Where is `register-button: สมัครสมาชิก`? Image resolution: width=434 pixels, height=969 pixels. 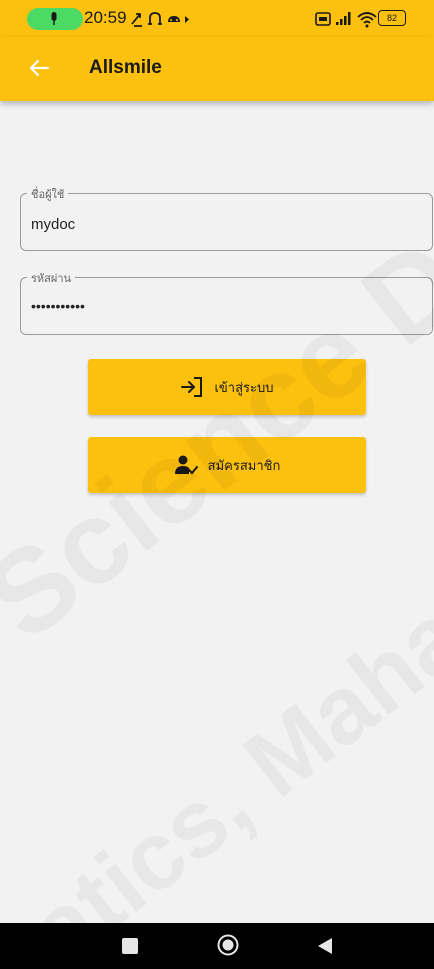
register-button: สมัครสมาชิก is located at coordinates (227, 465).